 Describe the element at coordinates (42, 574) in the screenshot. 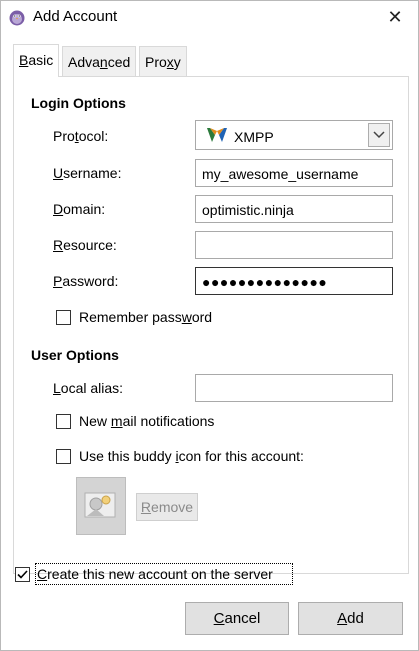

I see `create-label-accel: C` at that location.